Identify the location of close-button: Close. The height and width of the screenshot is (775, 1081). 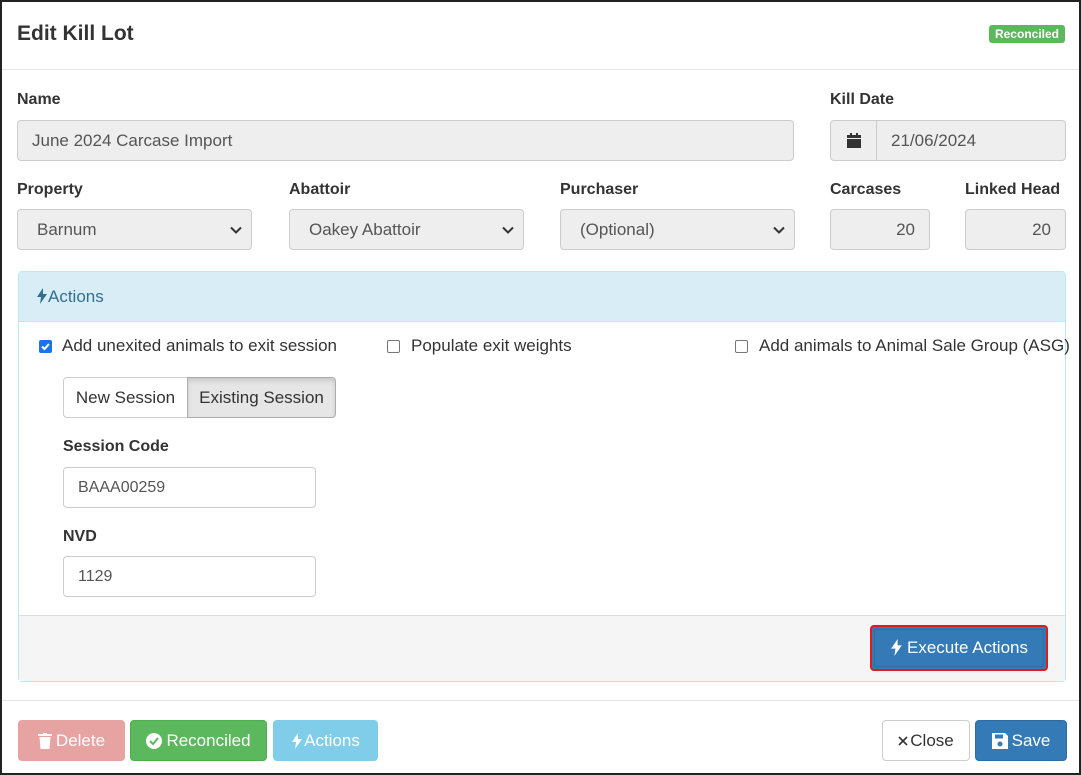
(926, 740).